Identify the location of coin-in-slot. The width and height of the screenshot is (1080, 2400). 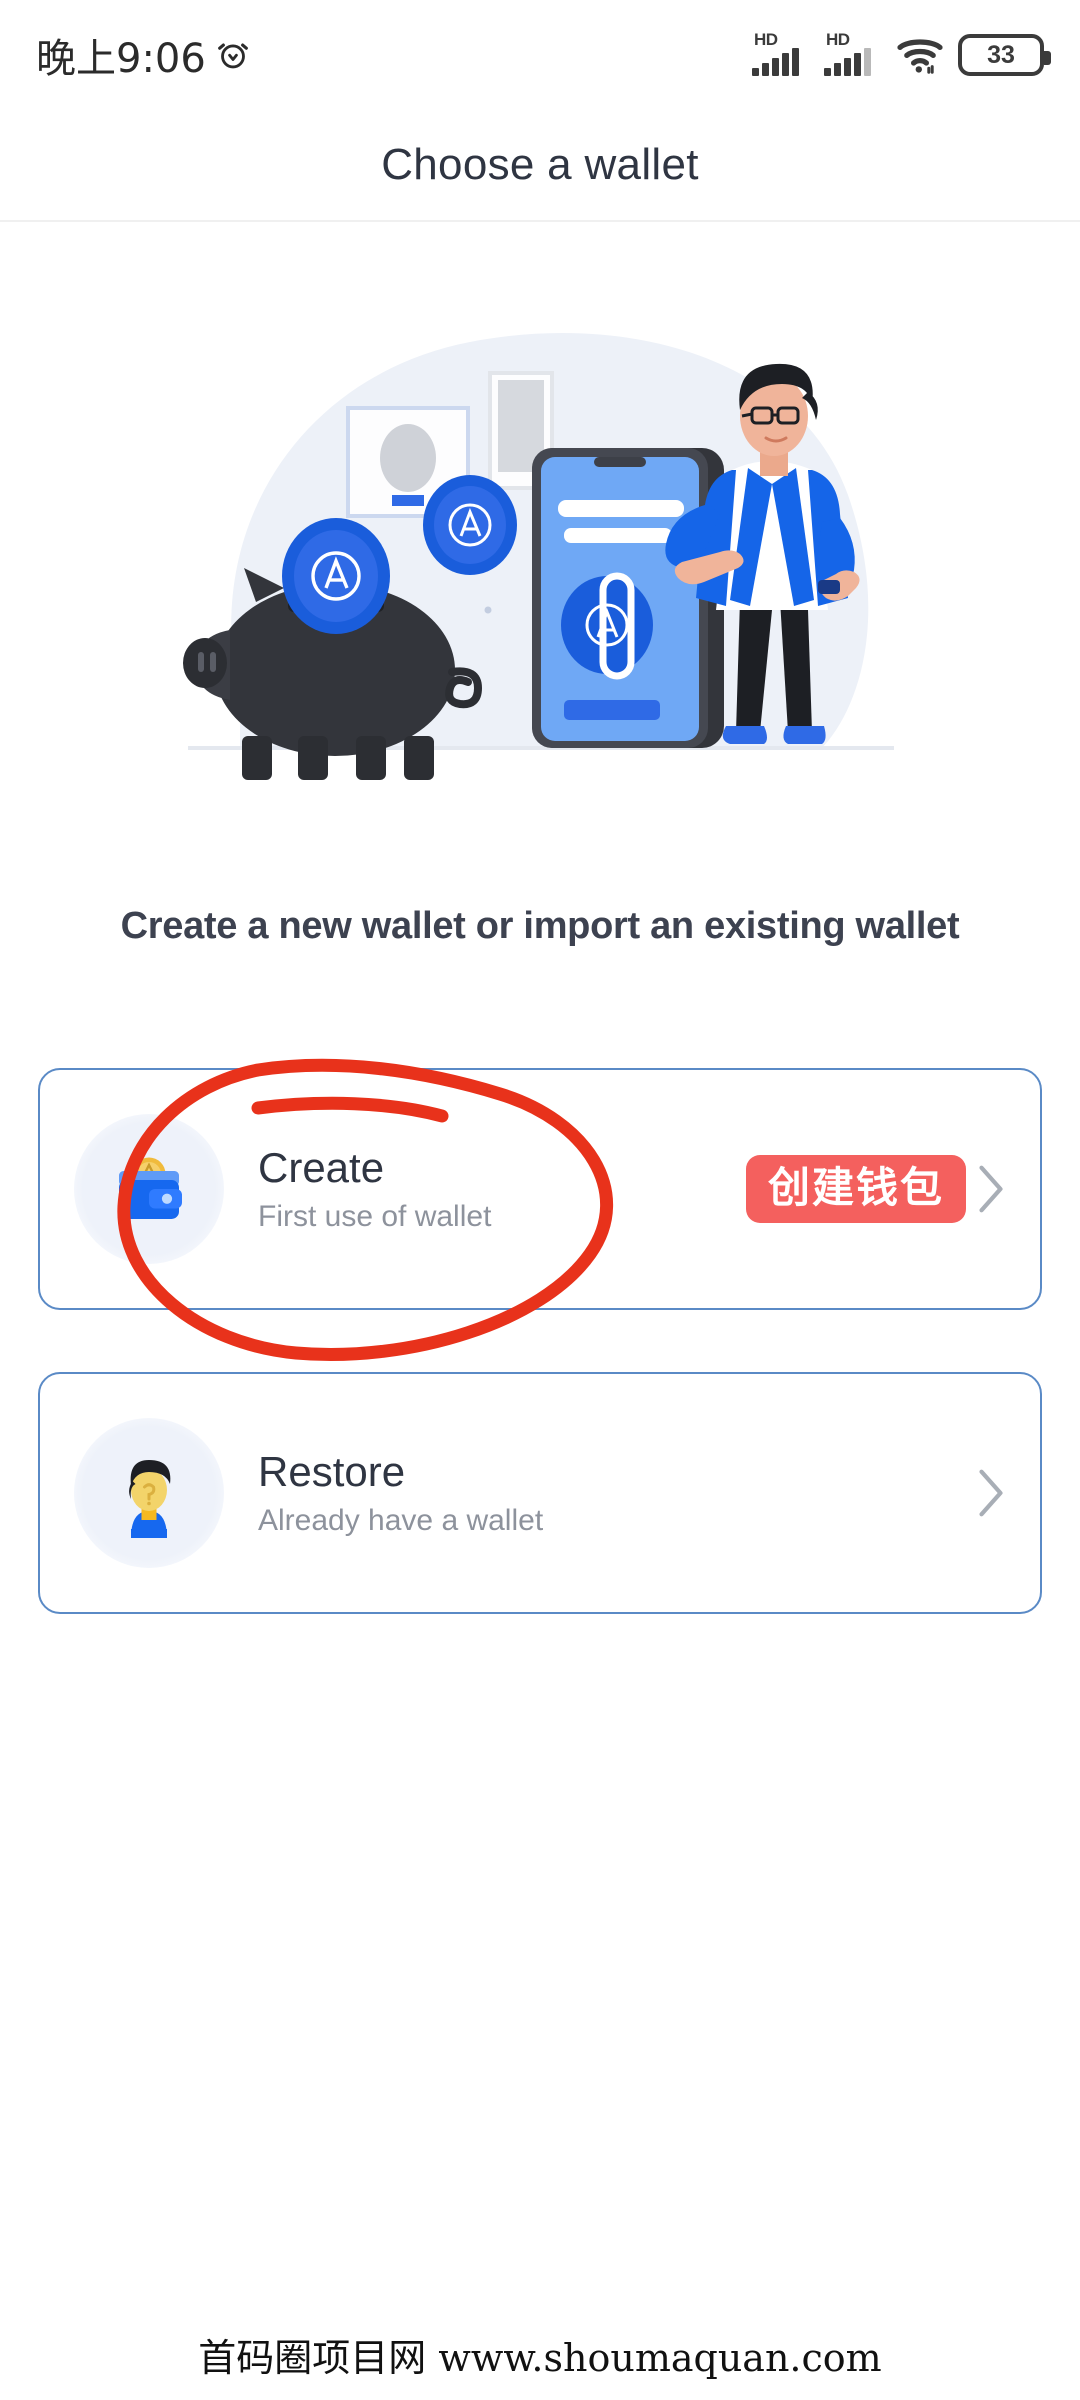
(336, 576).